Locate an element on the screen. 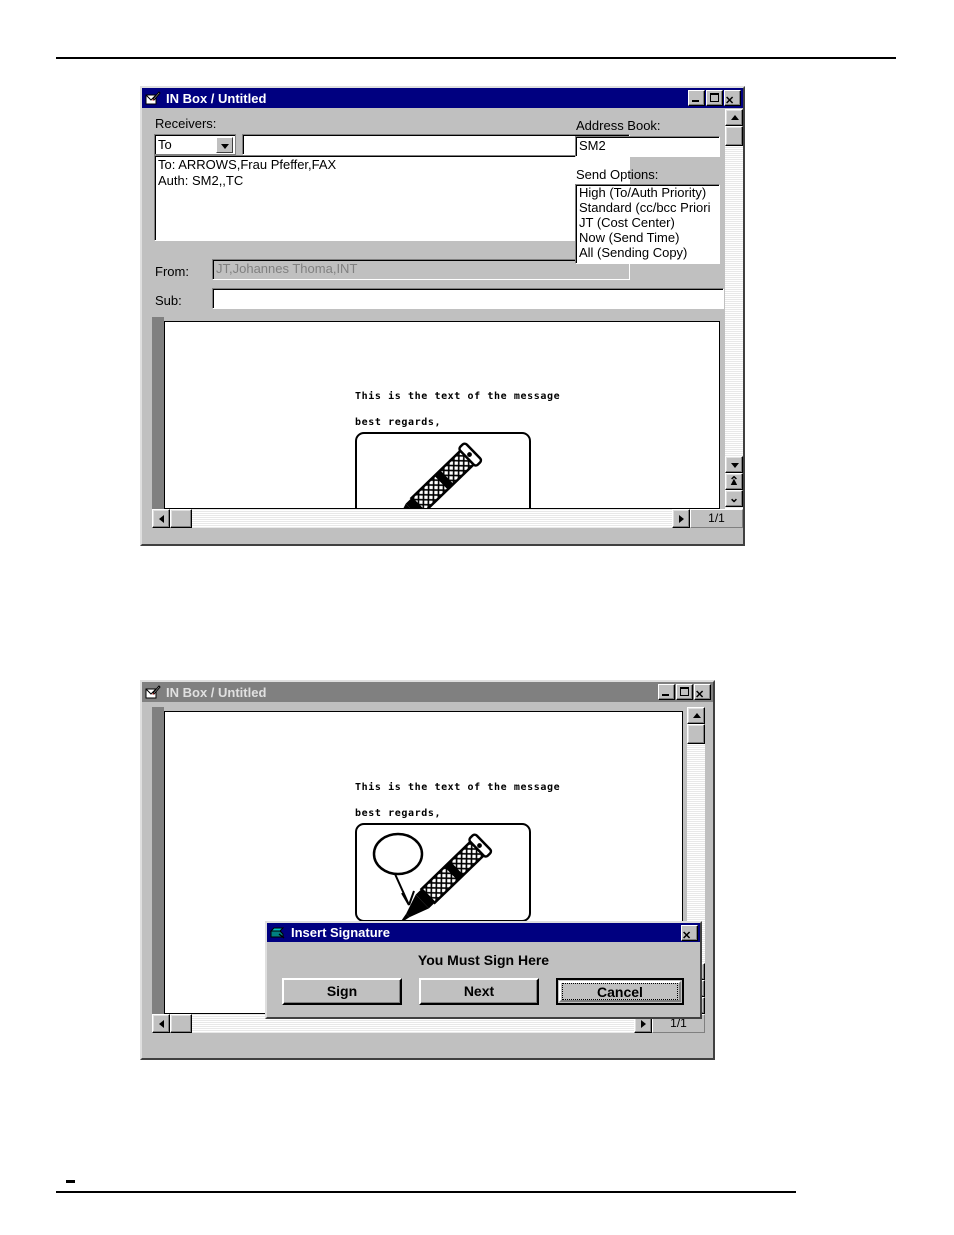 The image size is (954, 1235). signature-pen-icon is located at coordinates (277, 932).